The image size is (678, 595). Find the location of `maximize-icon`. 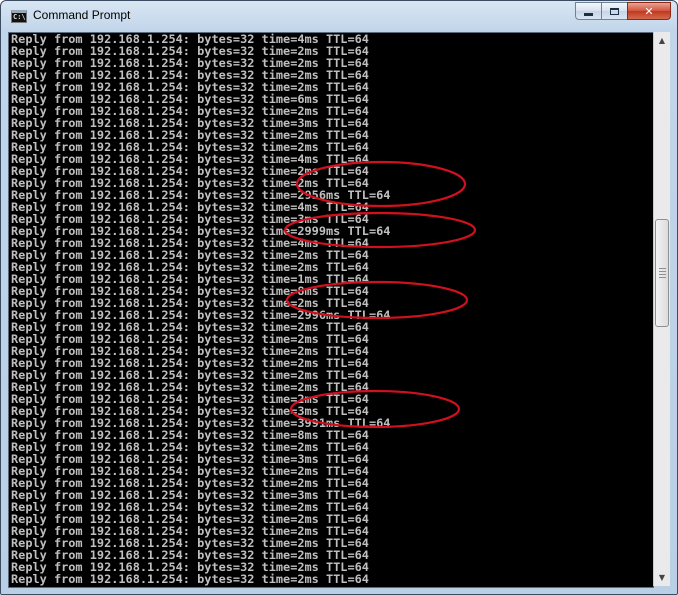

maximize-icon is located at coordinates (614, 11).